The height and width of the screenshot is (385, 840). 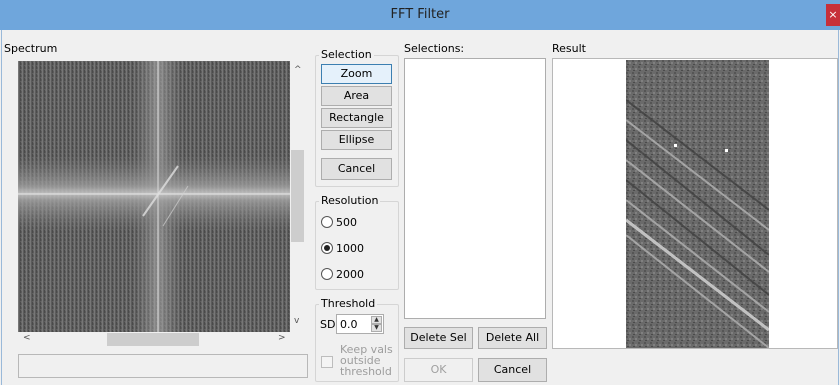 I want to click on scroll-up-icon: ^, so click(x=298, y=70).